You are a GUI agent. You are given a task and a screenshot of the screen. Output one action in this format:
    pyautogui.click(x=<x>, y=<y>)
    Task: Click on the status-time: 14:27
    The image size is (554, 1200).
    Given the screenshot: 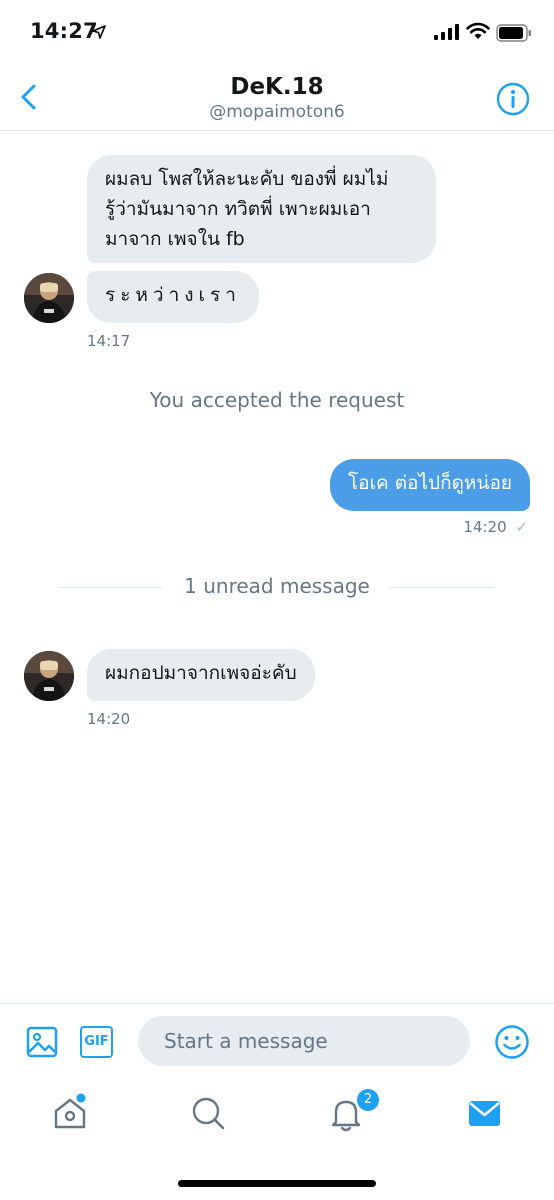 What is the action you would take?
    pyautogui.click(x=64, y=31)
    